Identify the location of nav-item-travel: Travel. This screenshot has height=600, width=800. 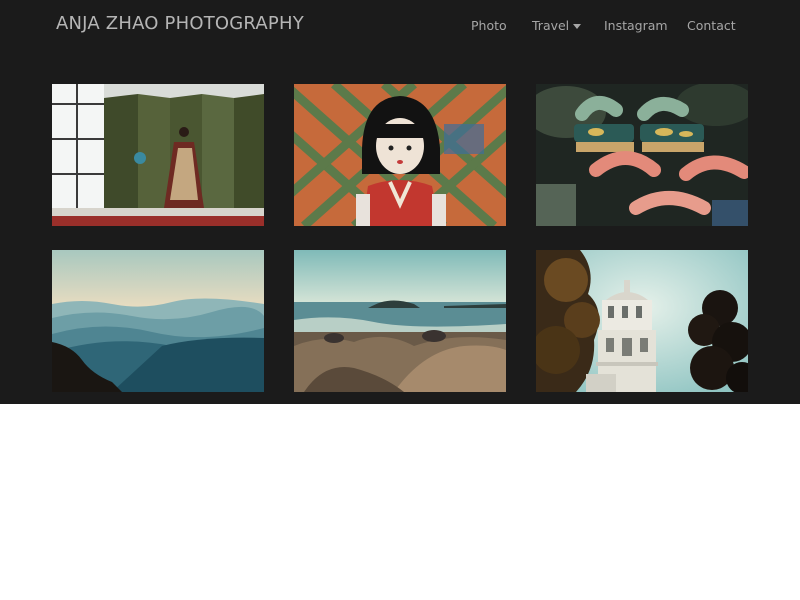
(557, 25).